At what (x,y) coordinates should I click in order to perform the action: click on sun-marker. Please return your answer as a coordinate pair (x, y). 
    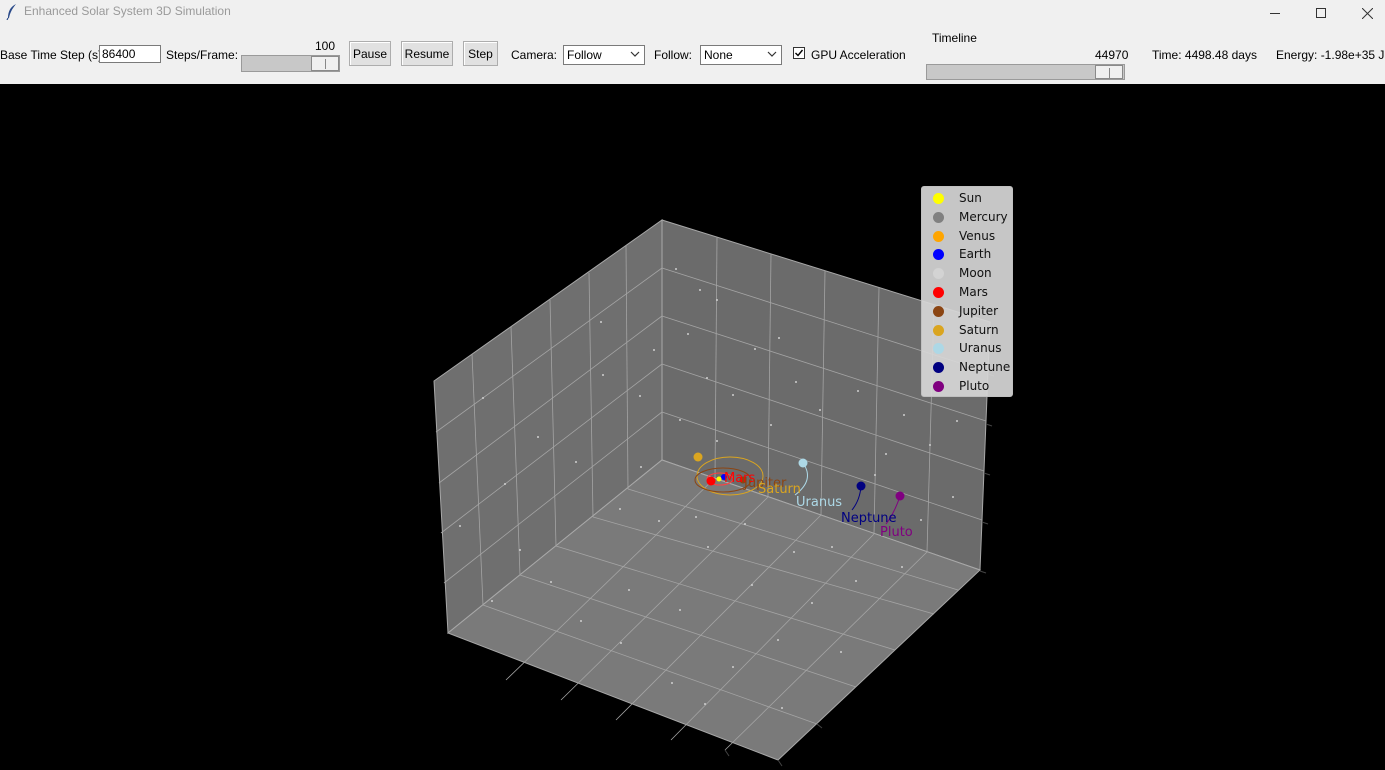
    Looking at the image, I should click on (719, 479).